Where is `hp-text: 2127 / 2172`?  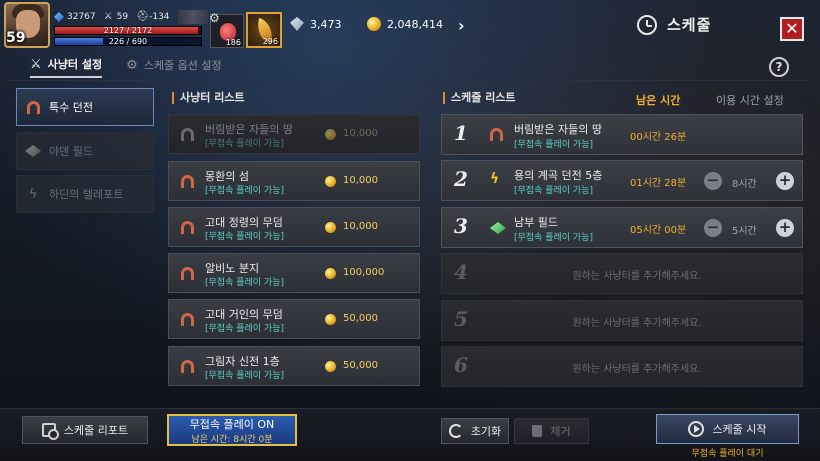 hp-text: 2127 / 2172 is located at coordinates (128, 30).